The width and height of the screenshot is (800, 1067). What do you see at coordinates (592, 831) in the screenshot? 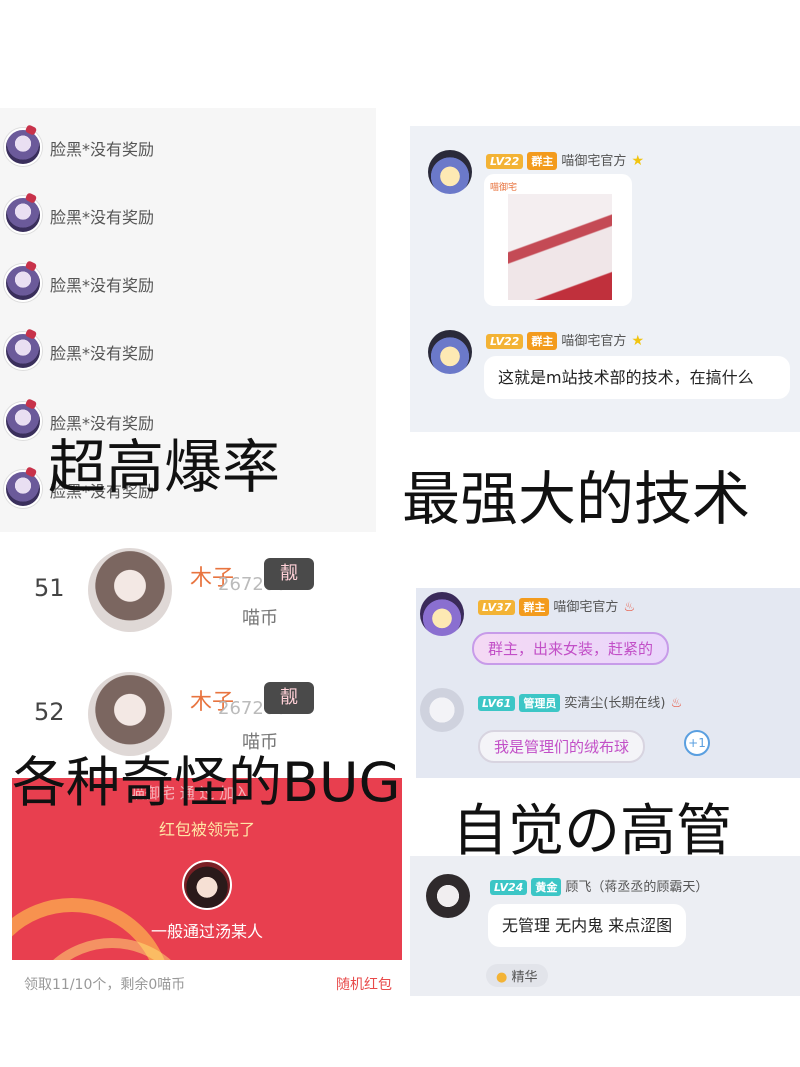
I see `caption-bottom-right: 自觉の高管` at bounding box center [592, 831].